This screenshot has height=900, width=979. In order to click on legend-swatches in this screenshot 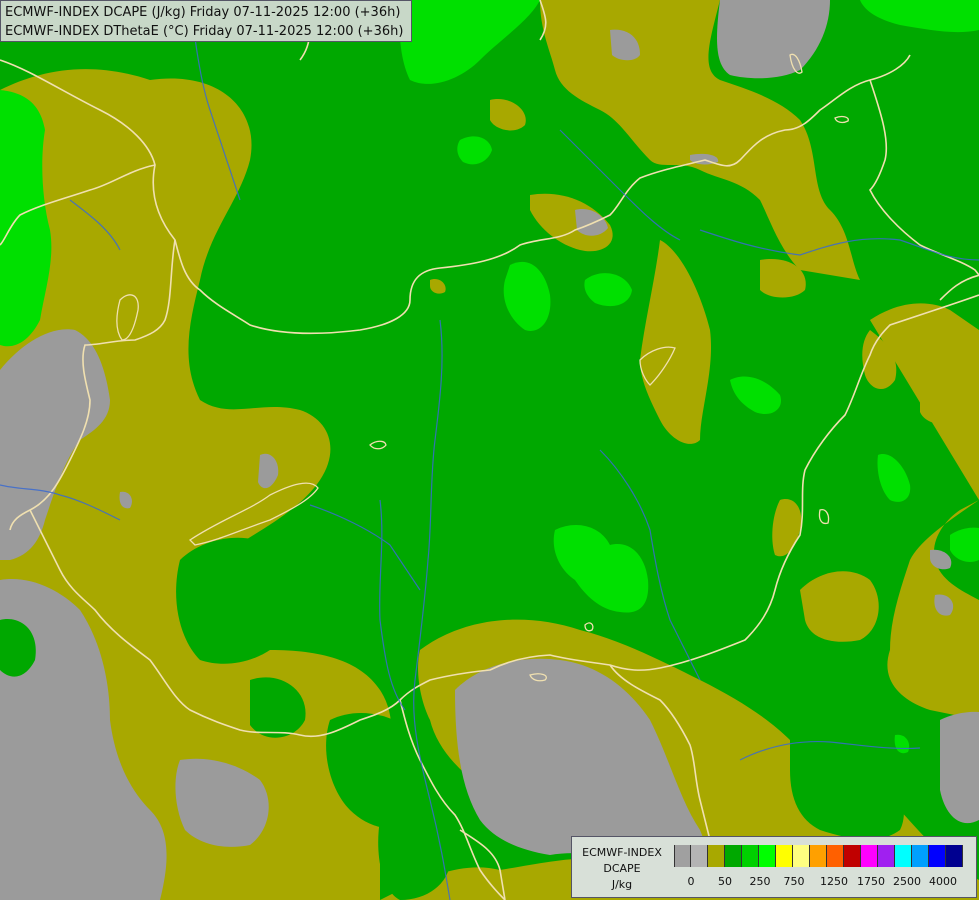, I will do `click(818, 856)`.